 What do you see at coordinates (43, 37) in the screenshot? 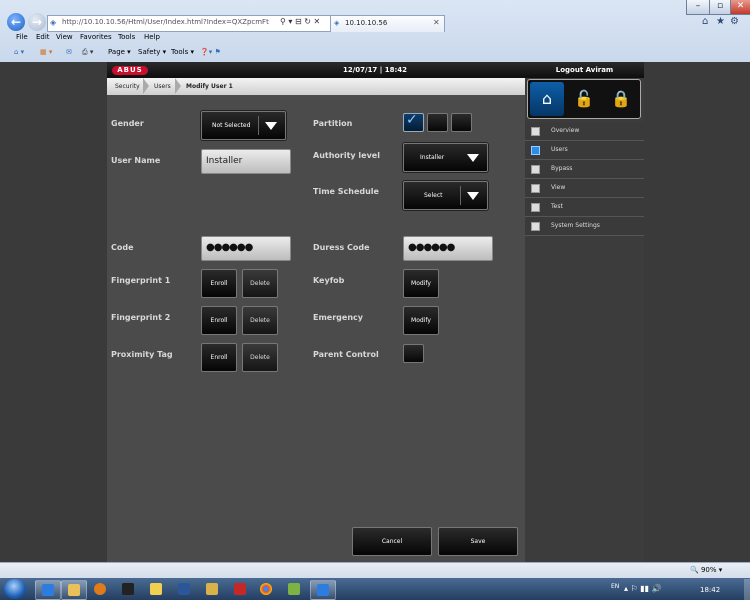
I see `menu-edit: Edit` at bounding box center [43, 37].